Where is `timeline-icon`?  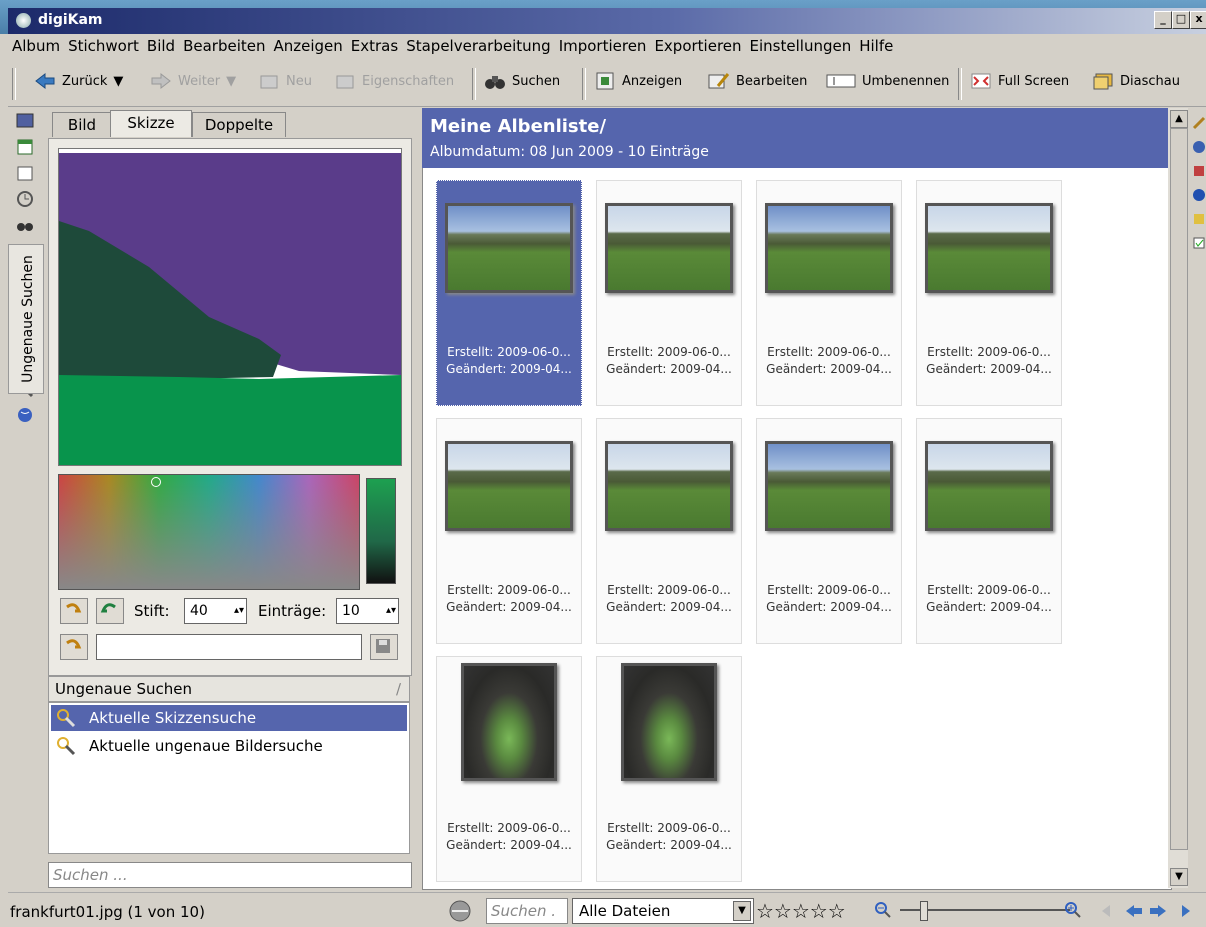
timeline-icon is located at coordinates (25, 199).